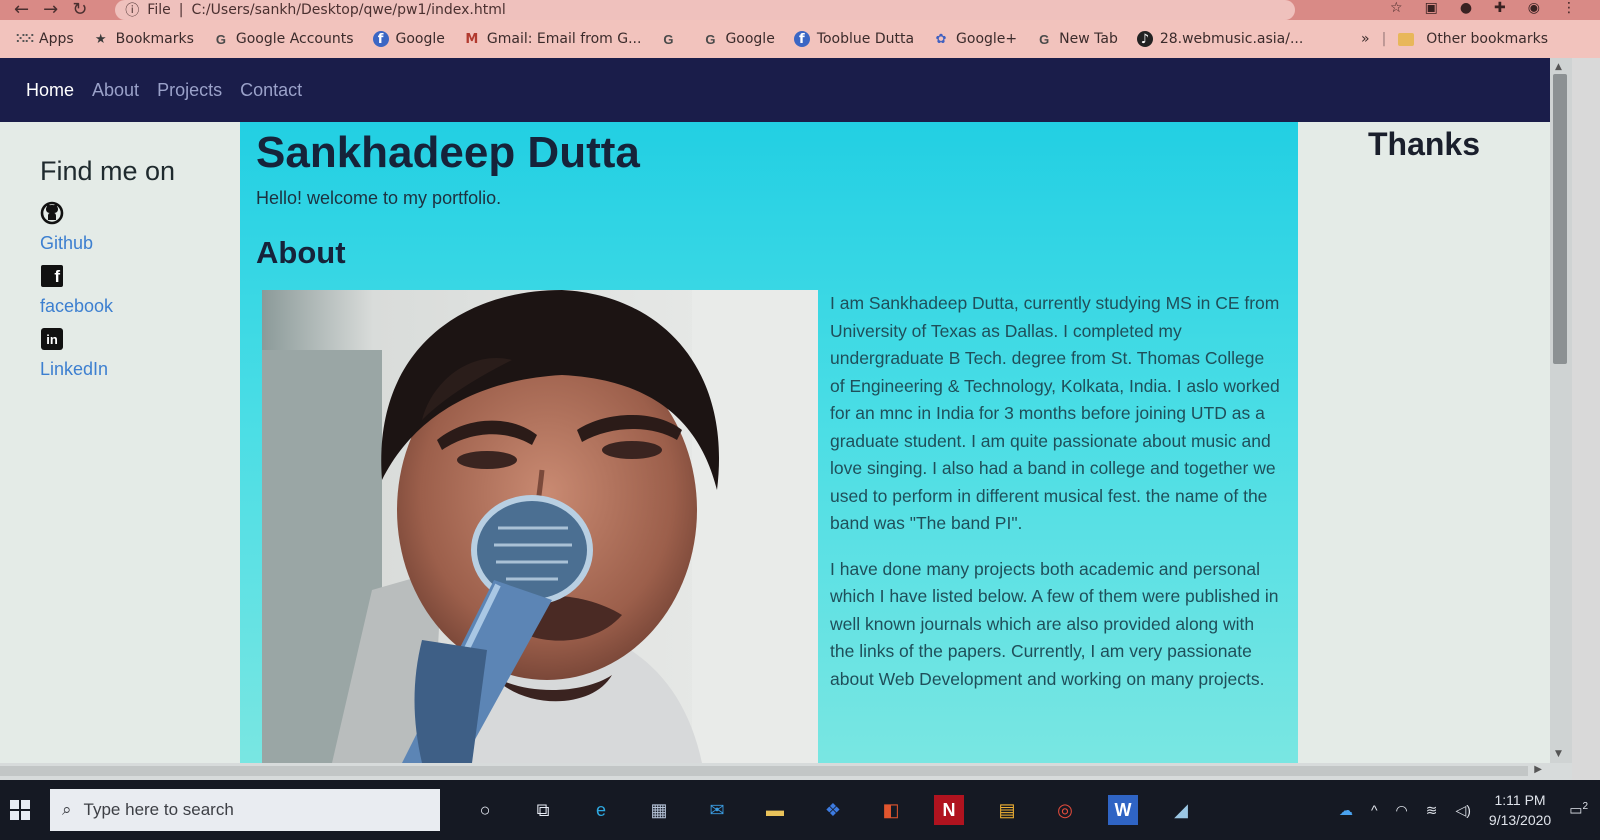 The width and height of the screenshot is (1600, 840). What do you see at coordinates (1578, 810) in the screenshot?
I see `notification-icon: ▭2` at bounding box center [1578, 810].